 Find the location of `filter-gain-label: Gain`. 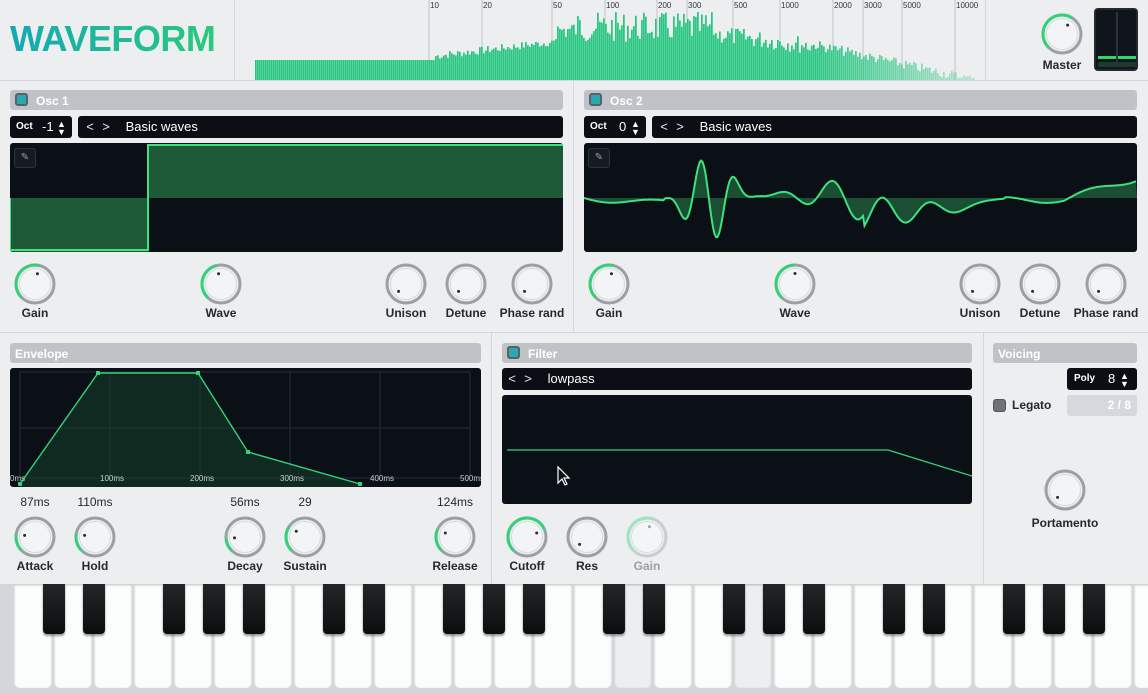

filter-gain-label: Gain is located at coordinates (647, 566).